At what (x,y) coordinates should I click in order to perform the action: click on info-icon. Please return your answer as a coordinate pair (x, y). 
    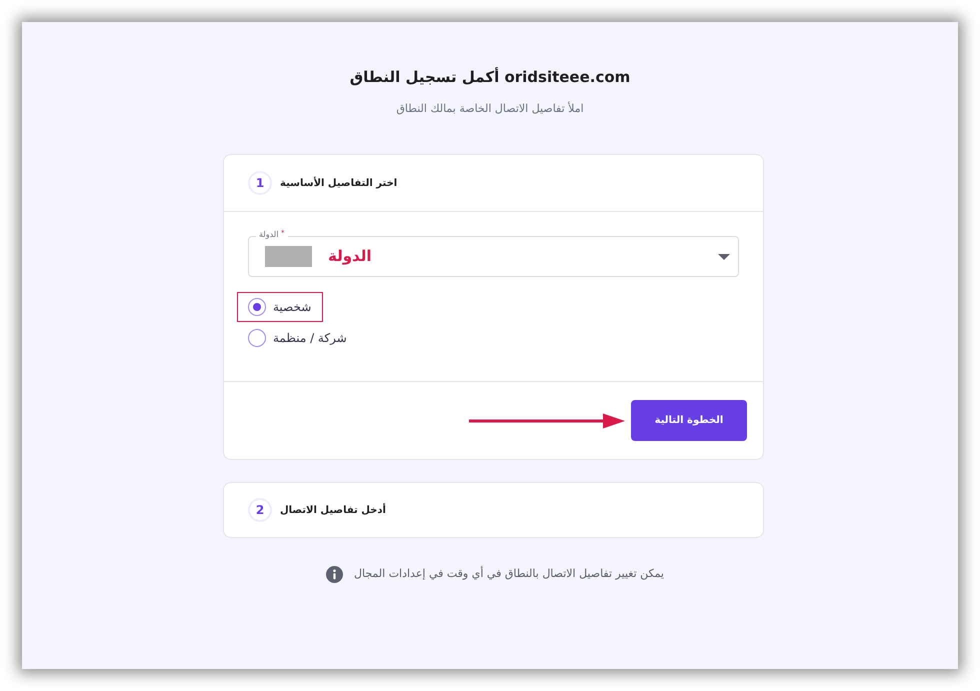
    Looking at the image, I should click on (334, 574).